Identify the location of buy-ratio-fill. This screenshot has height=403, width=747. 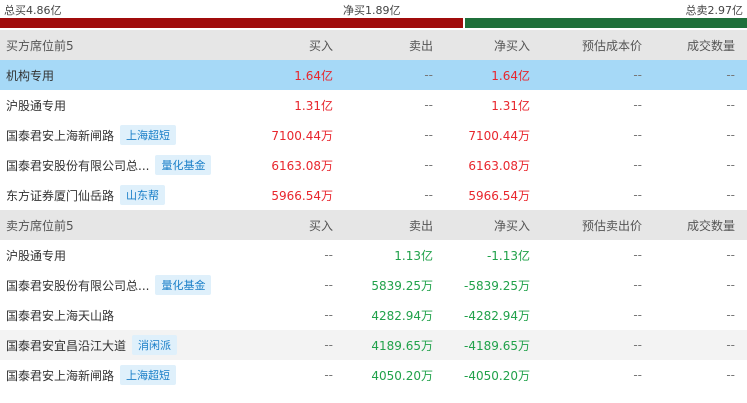
(232, 23).